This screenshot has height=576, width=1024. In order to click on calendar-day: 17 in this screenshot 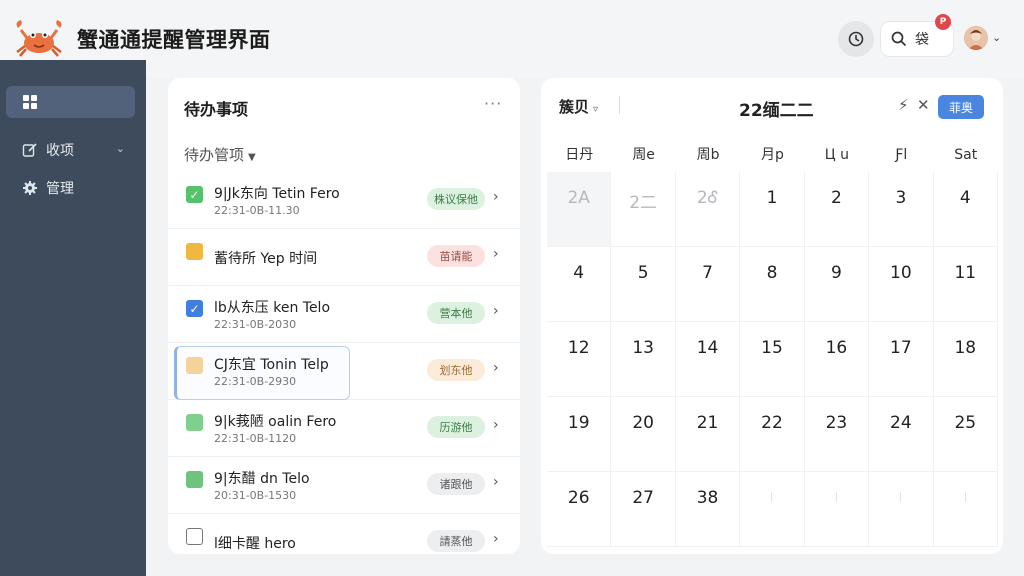, I will do `click(901, 359)`.